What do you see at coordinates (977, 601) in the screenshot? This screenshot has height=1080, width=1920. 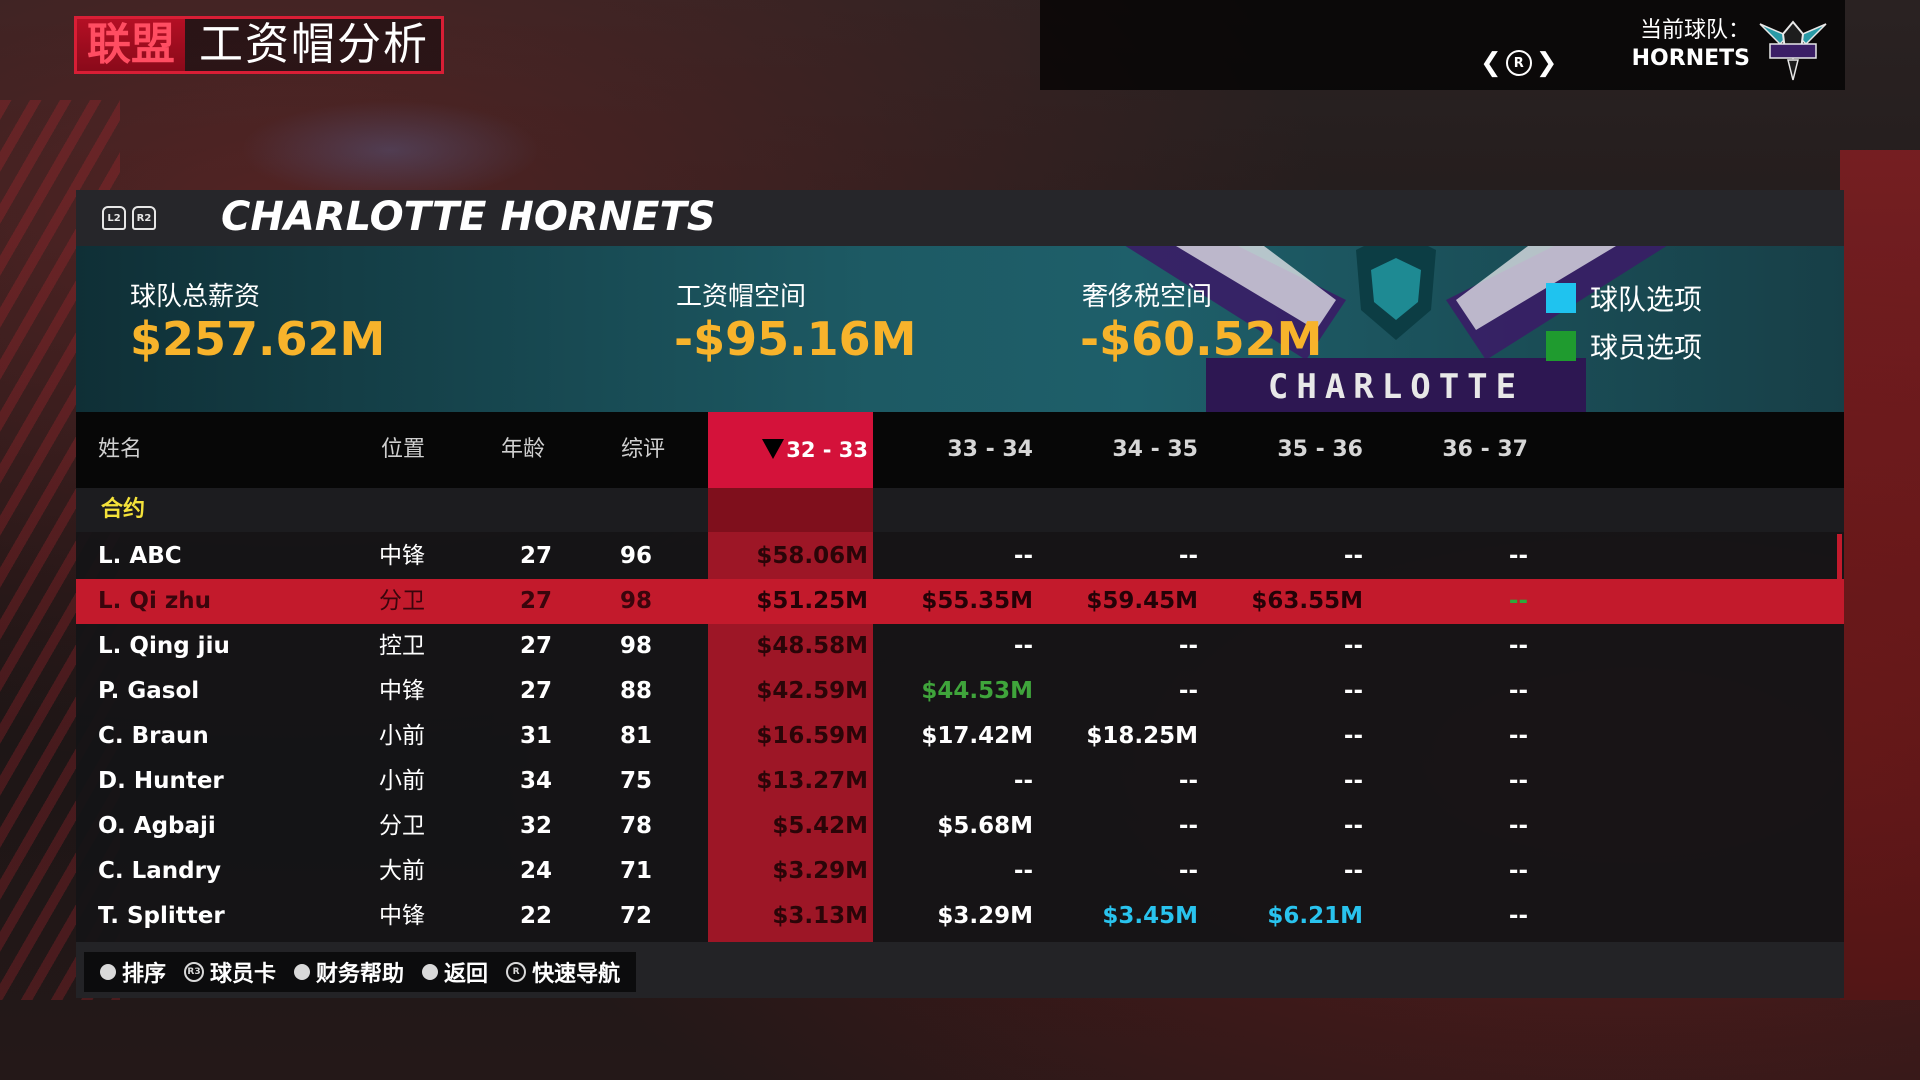 I see `salary-season-1: $55.35M` at bounding box center [977, 601].